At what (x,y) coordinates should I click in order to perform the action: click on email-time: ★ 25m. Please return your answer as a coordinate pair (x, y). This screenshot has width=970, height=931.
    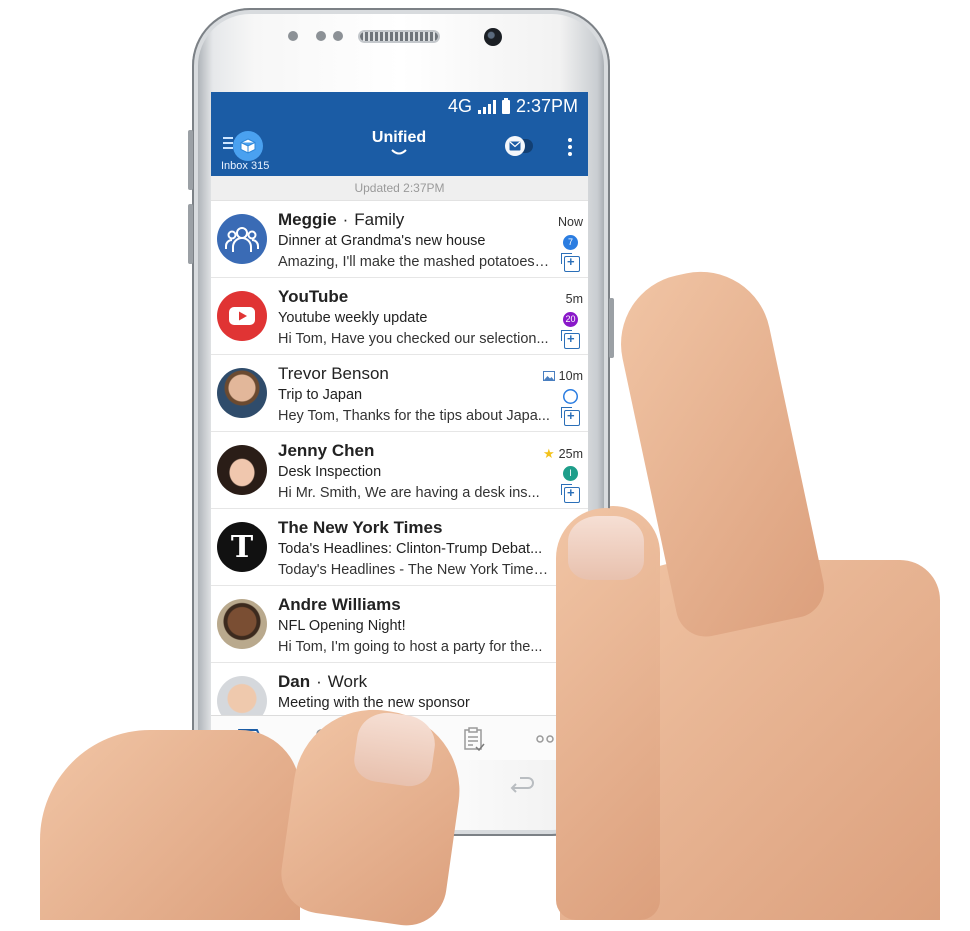
    Looking at the image, I should click on (563, 454).